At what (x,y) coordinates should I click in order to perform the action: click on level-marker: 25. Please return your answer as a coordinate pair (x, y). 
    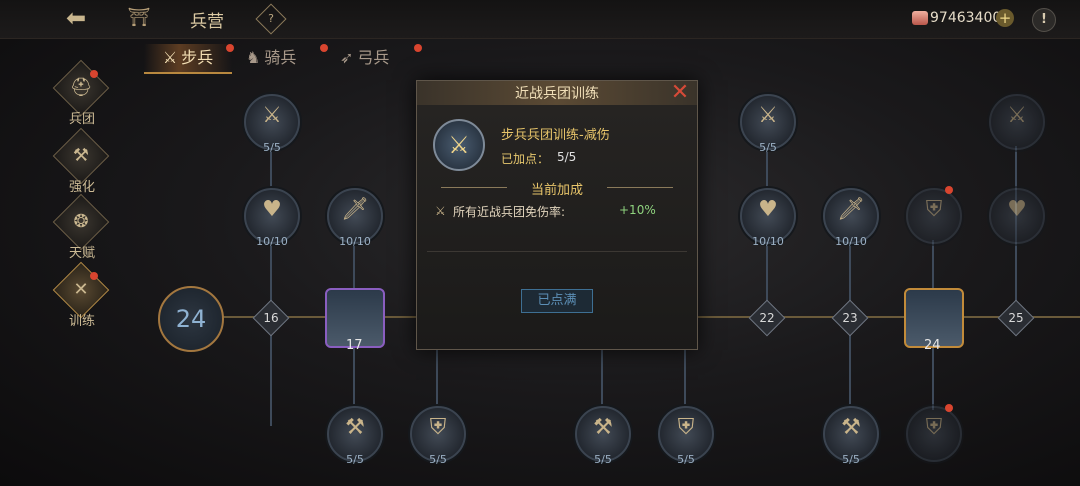
    Looking at the image, I should click on (1016, 318).